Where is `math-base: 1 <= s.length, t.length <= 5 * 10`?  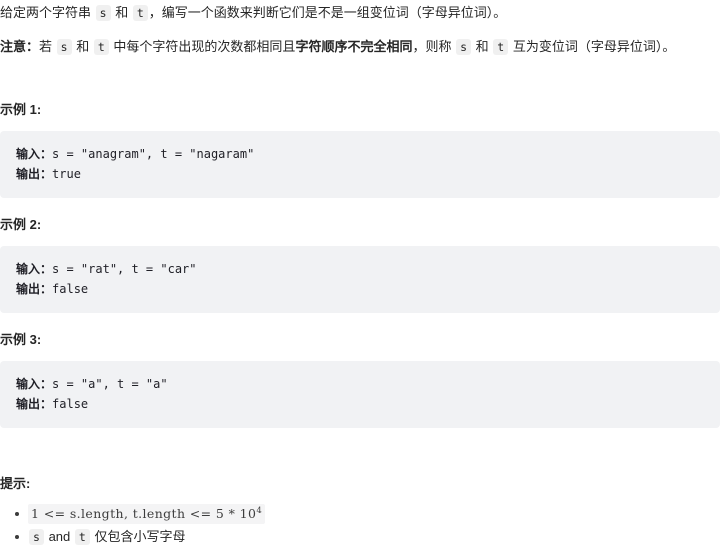
math-base: 1 <= s.length, t.length <= 5 * 10 is located at coordinates (144, 513).